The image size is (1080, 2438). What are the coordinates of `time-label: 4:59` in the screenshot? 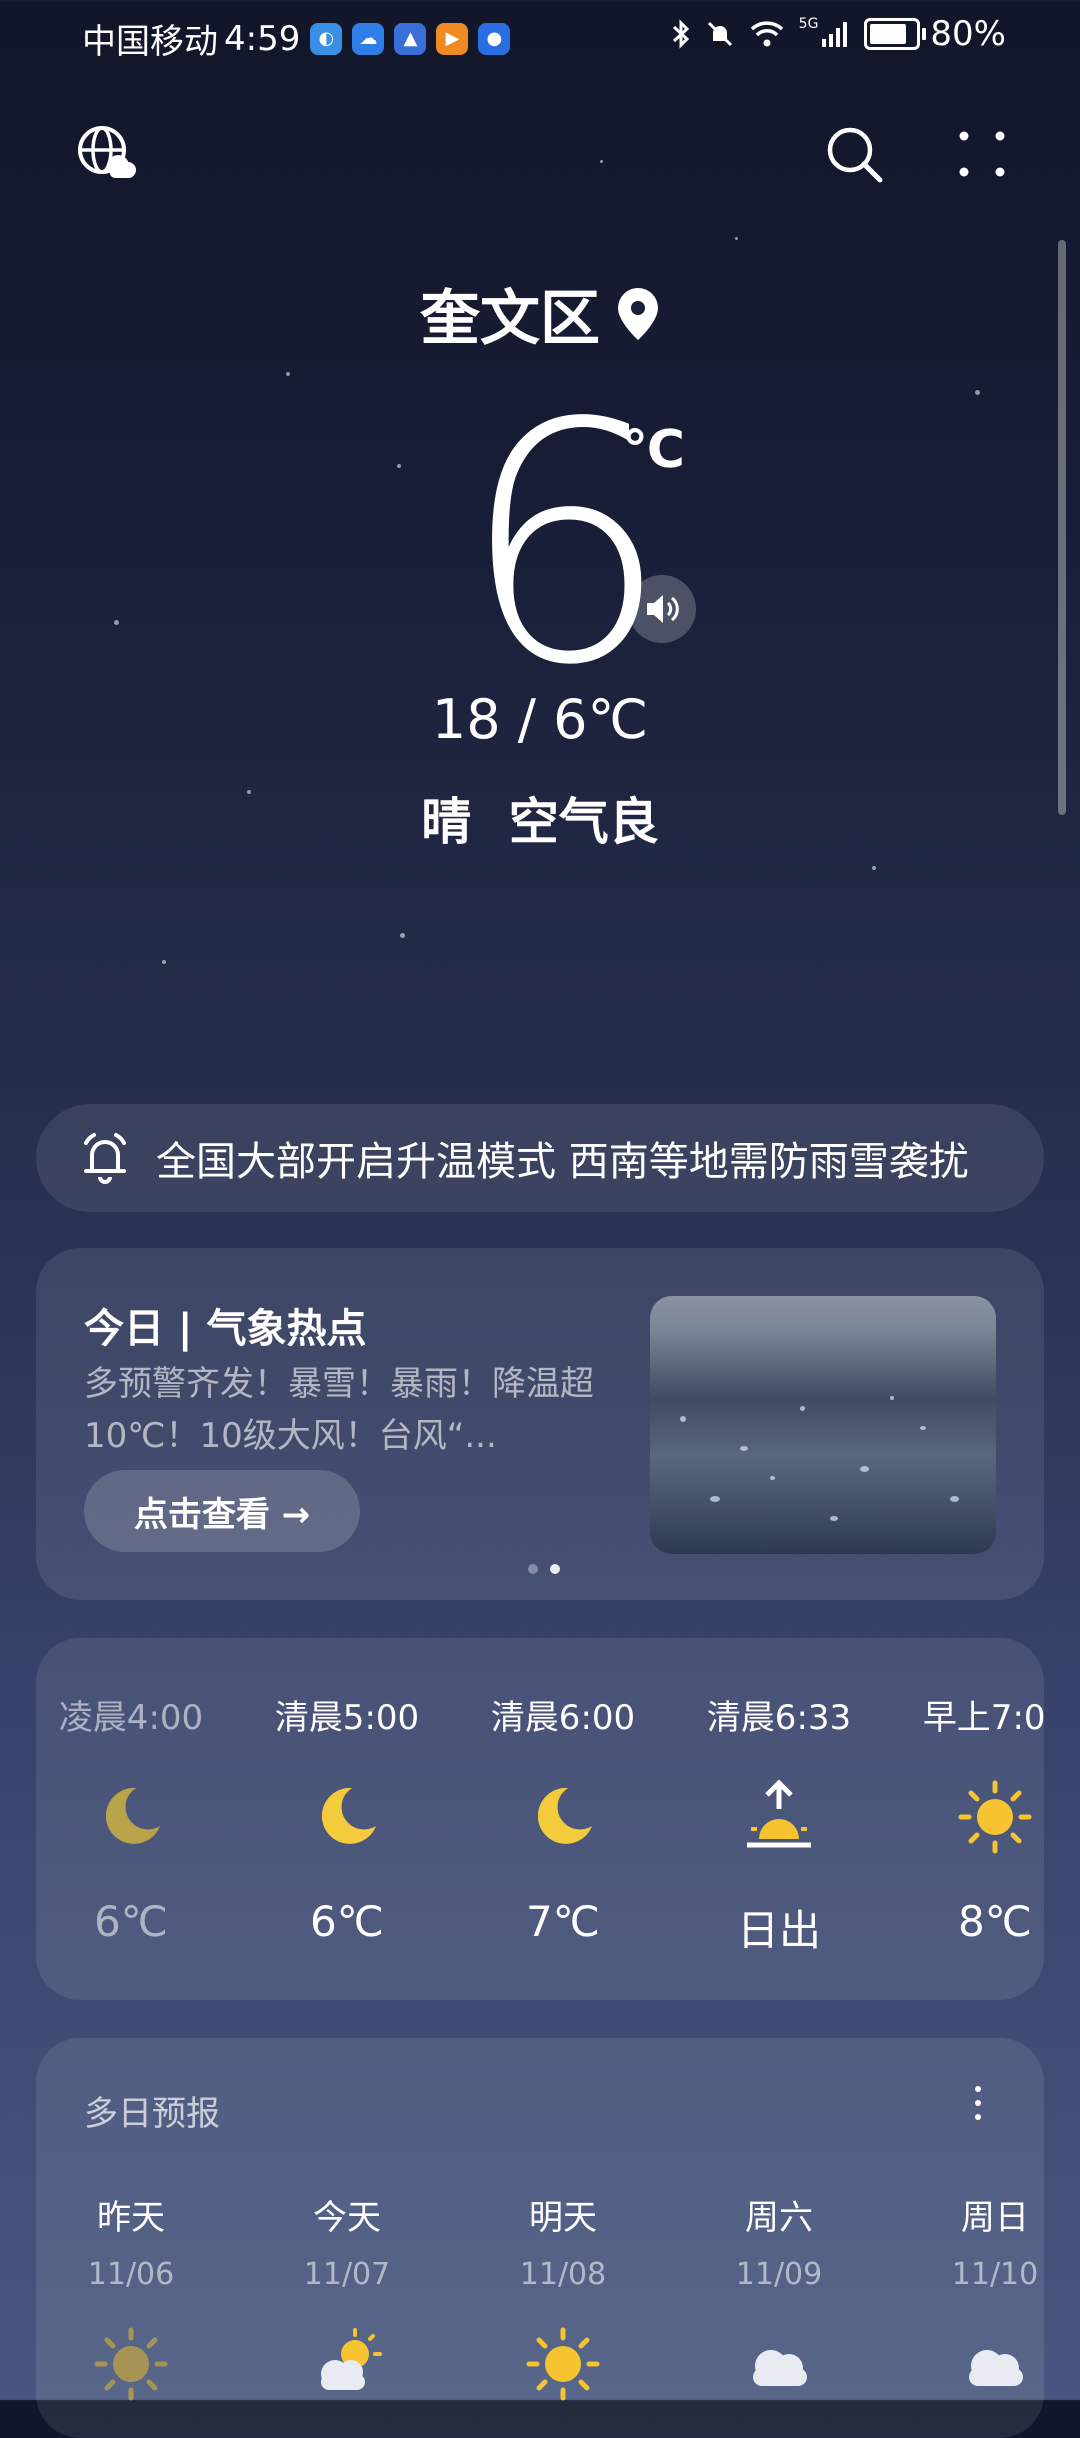 It's located at (262, 38).